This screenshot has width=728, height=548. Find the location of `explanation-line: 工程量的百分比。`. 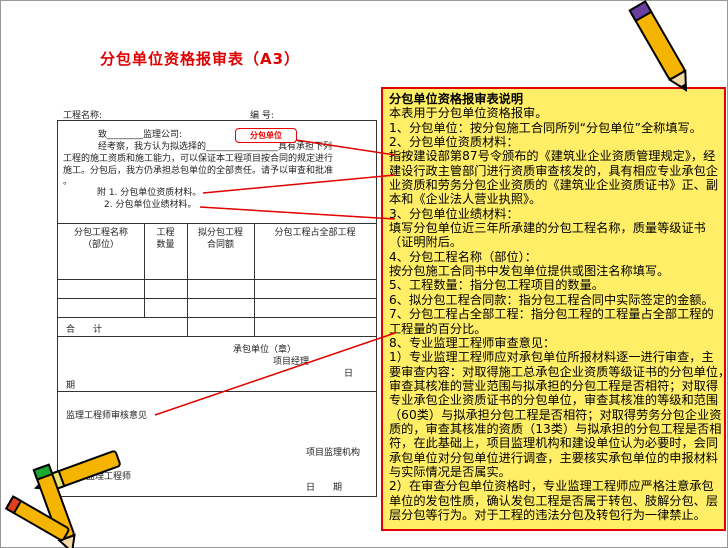

explanation-line: 工程量的百分比。 is located at coordinates (438, 328).